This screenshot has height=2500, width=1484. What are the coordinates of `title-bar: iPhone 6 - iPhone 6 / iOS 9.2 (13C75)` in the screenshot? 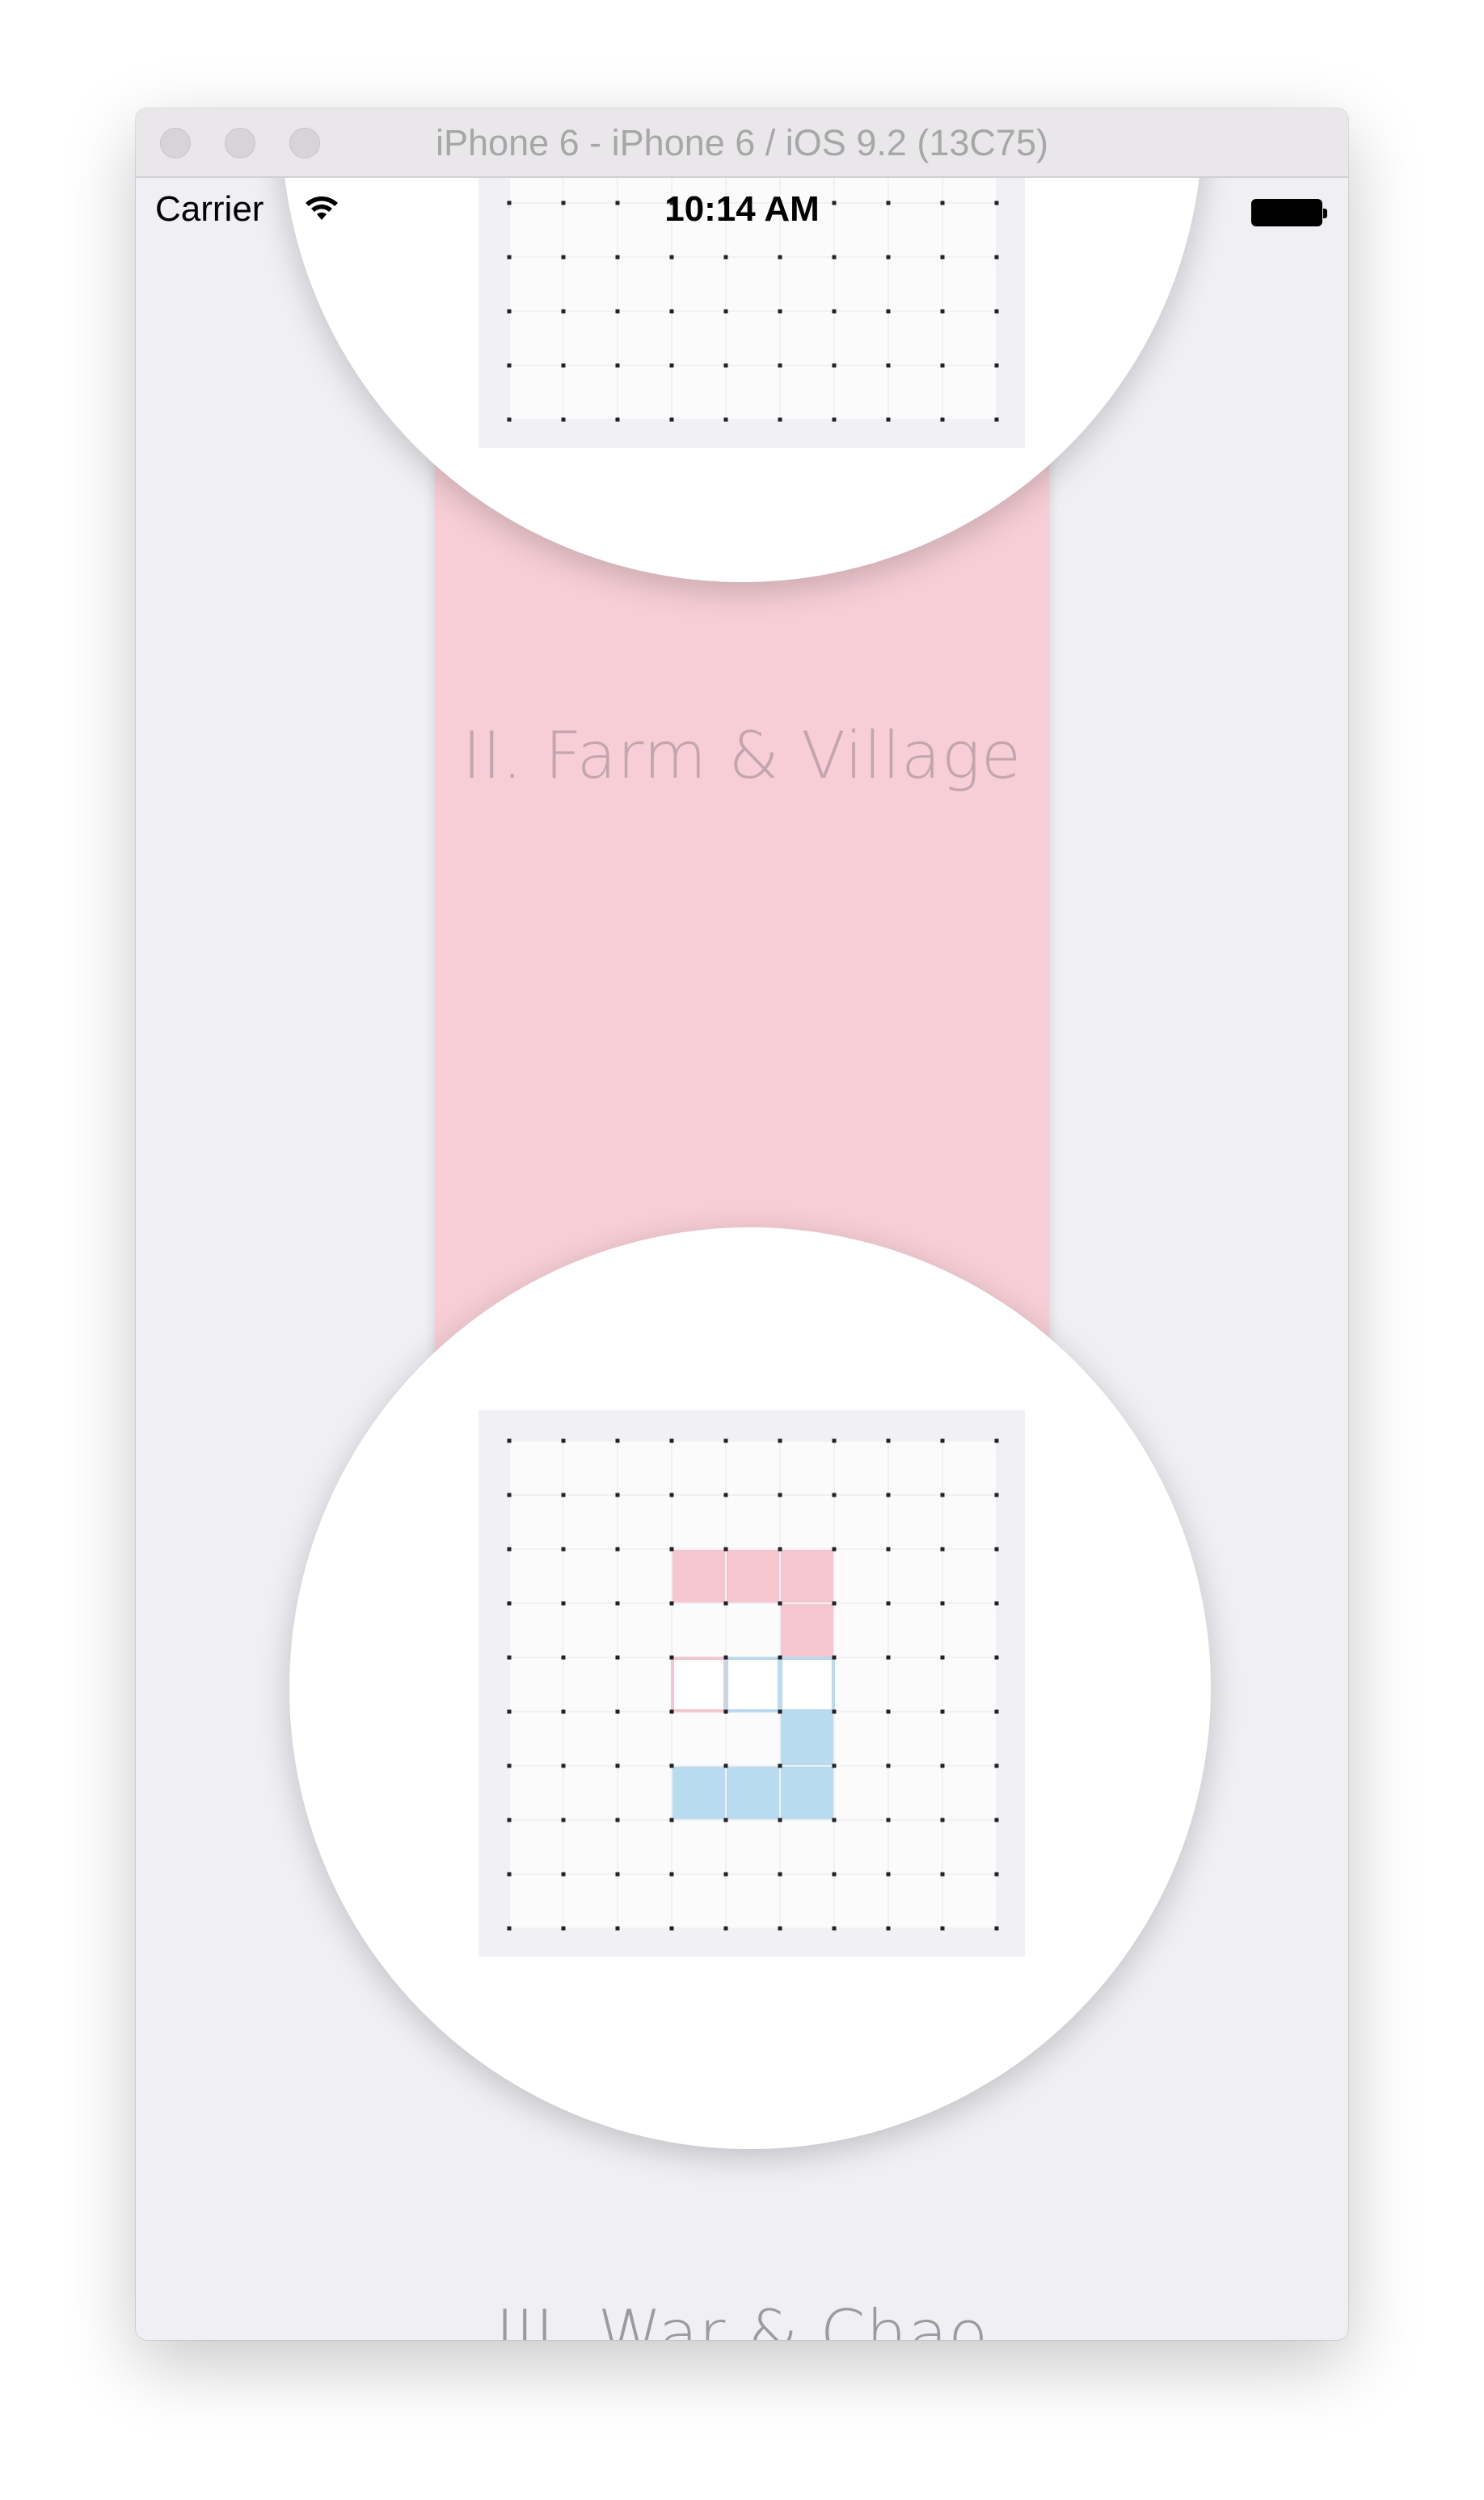 It's located at (742, 143).